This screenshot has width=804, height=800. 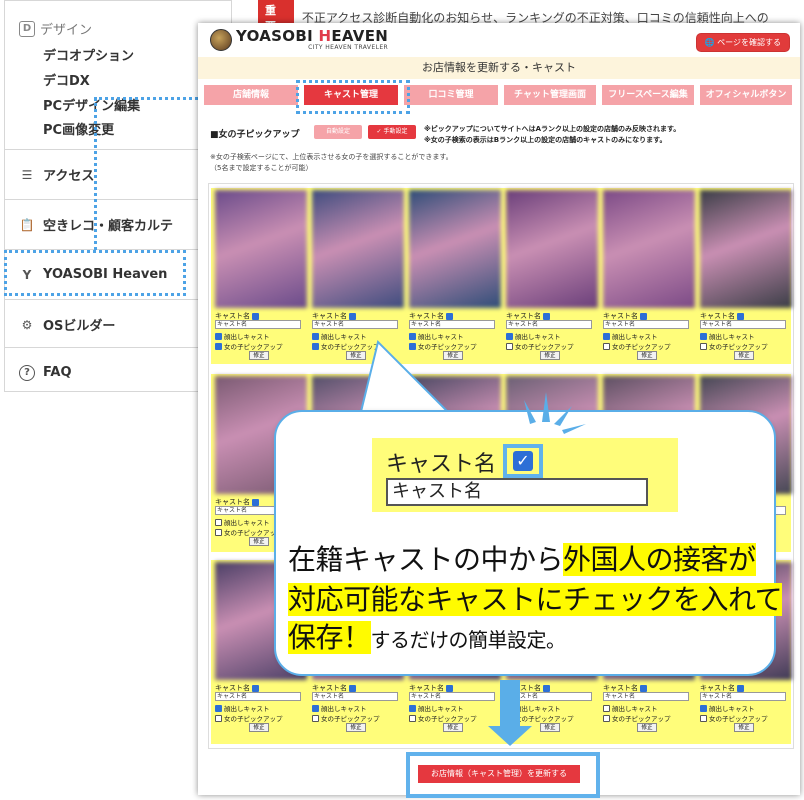 I want to click on sidebar-item-deco-option: デコオプション, so click(x=88, y=54).